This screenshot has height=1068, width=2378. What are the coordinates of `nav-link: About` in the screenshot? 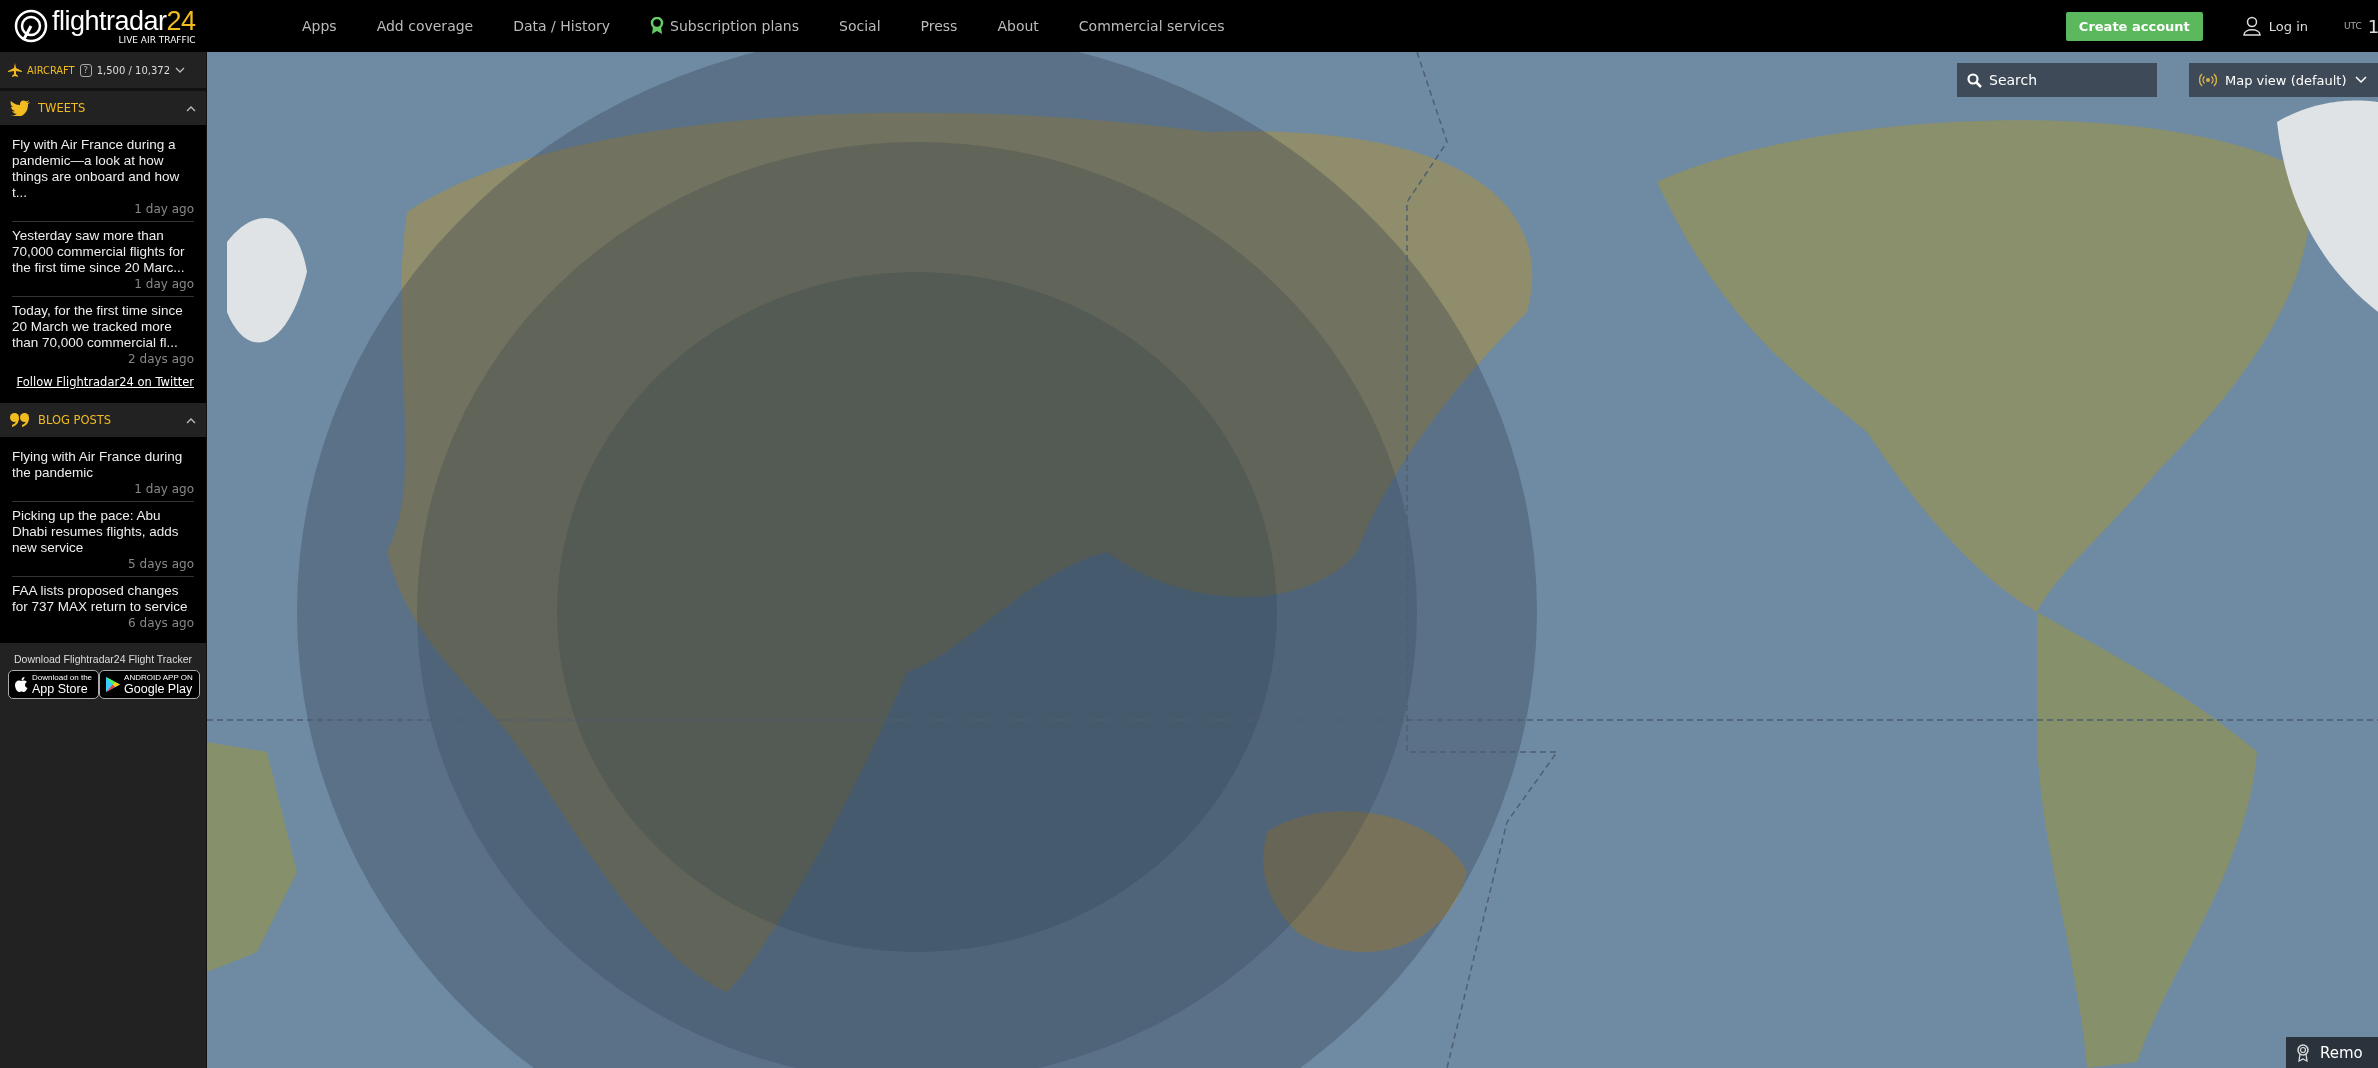 It's located at (1018, 26).